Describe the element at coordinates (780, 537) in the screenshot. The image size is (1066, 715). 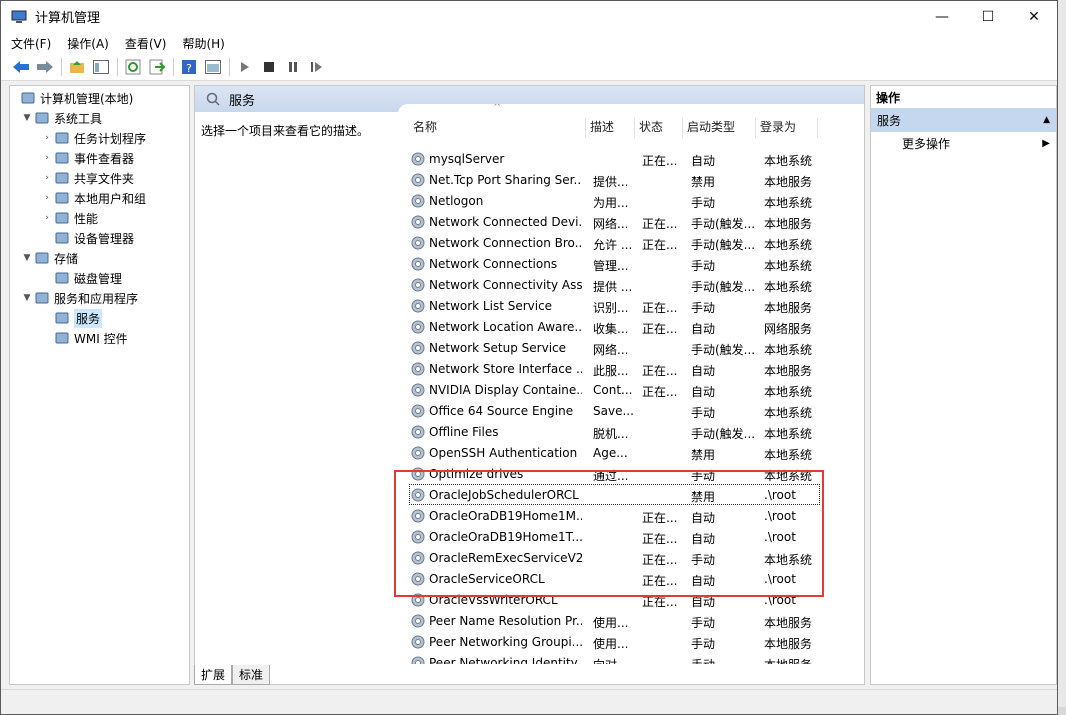
I see `service-logon-as: .\root` at that location.